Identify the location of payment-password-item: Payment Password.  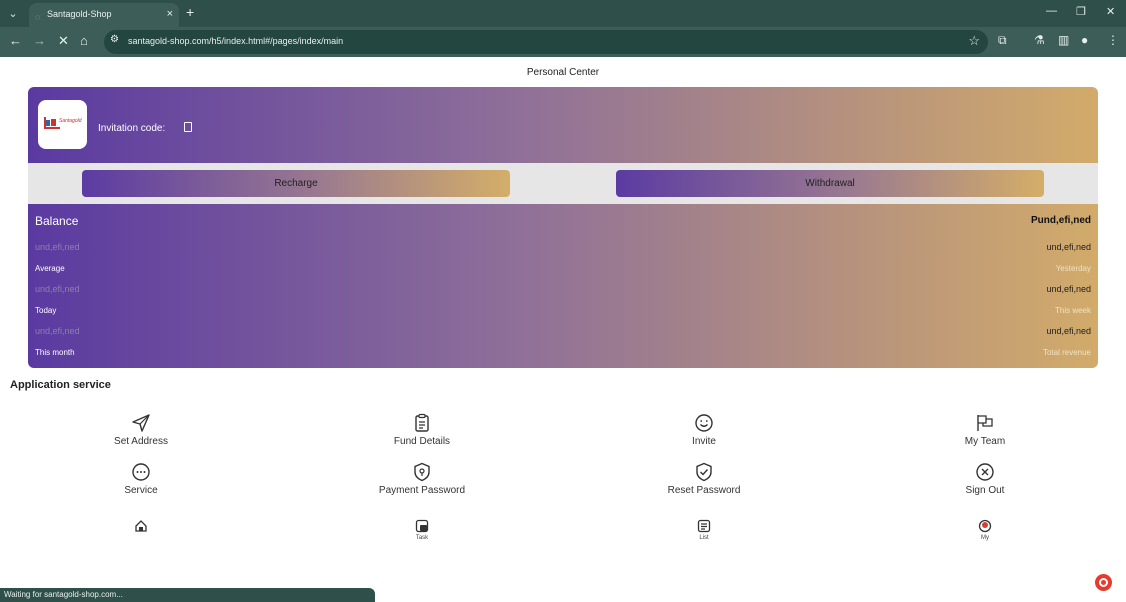
(422, 479).